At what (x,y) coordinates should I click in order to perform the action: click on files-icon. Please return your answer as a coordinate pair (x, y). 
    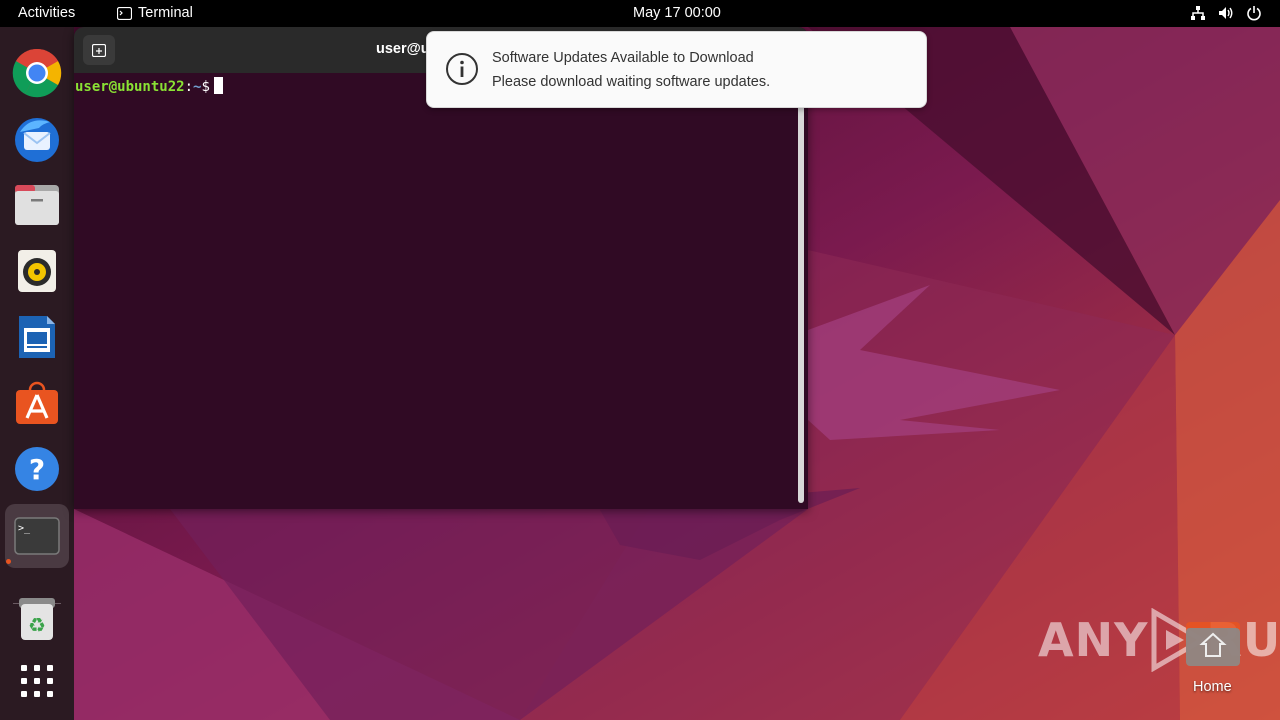
    Looking at the image, I should click on (37, 205).